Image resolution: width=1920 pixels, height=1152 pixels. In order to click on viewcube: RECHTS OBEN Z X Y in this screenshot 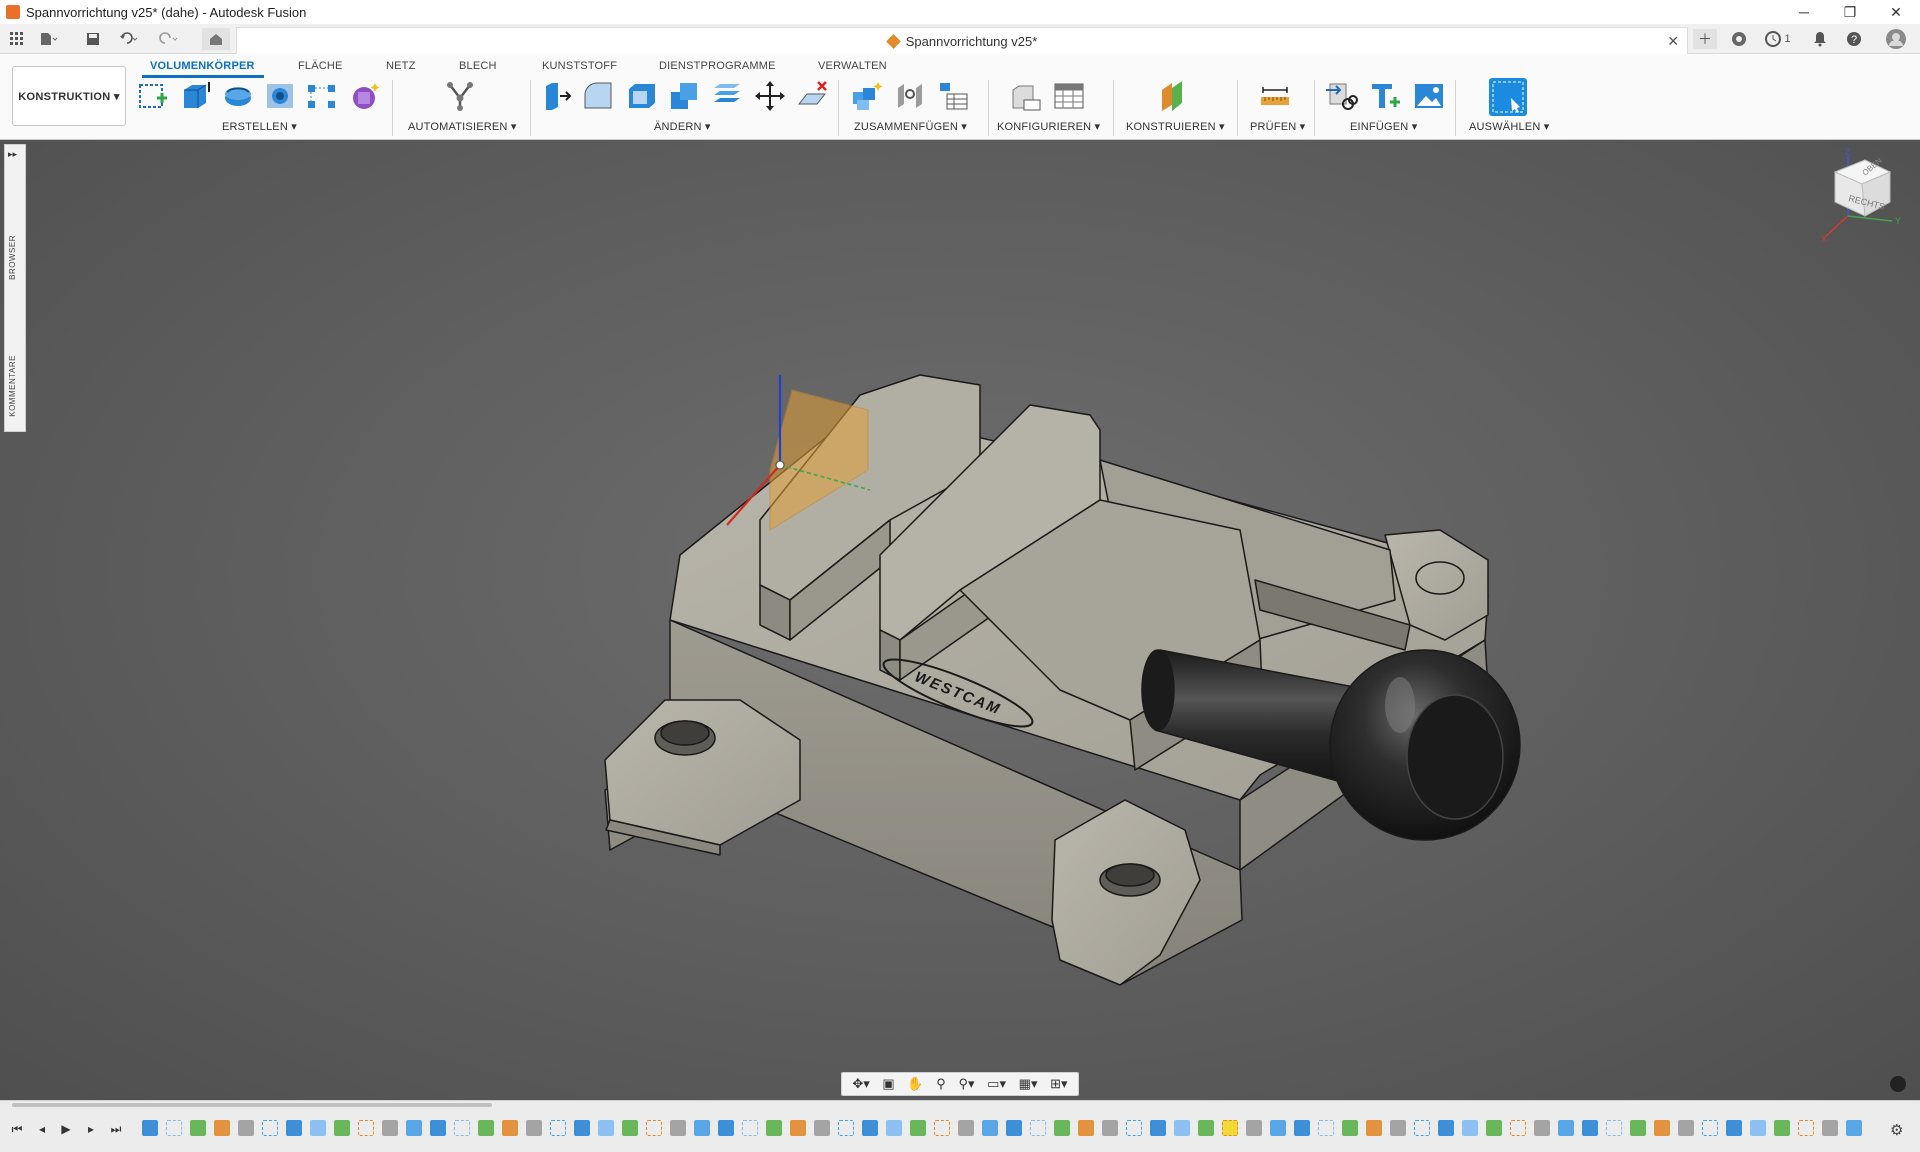, I will do `click(1860, 206)`.